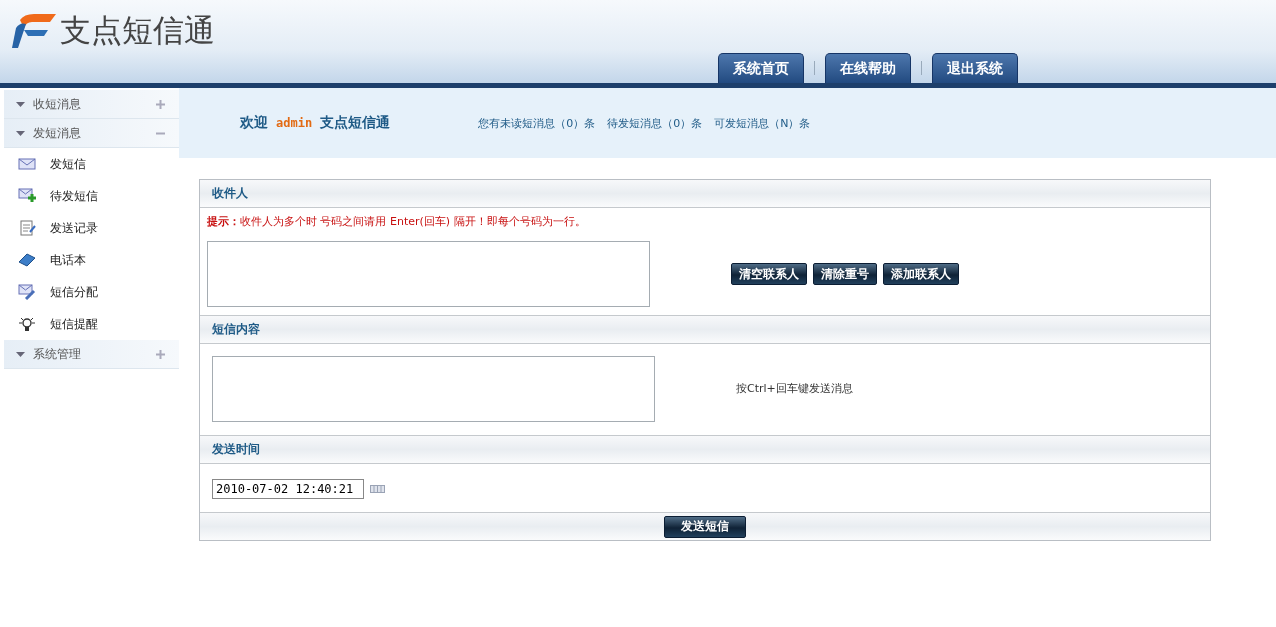 This screenshot has height=627, width=1276. I want to click on message-count: 您有未读短消息（0）条, so click(537, 123).